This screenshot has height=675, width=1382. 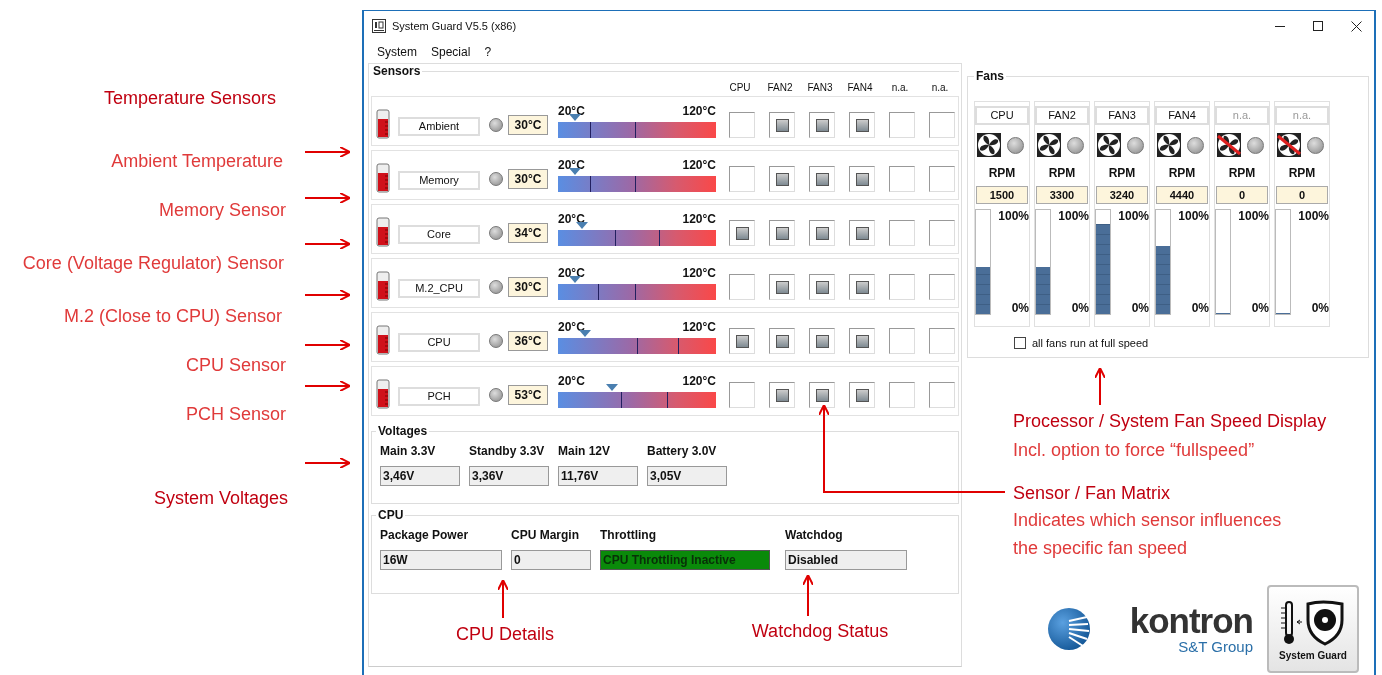 What do you see at coordinates (598, 476) in the screenshot?
I see `voltage-field: 11,76V` at bounding box center [598, 476].